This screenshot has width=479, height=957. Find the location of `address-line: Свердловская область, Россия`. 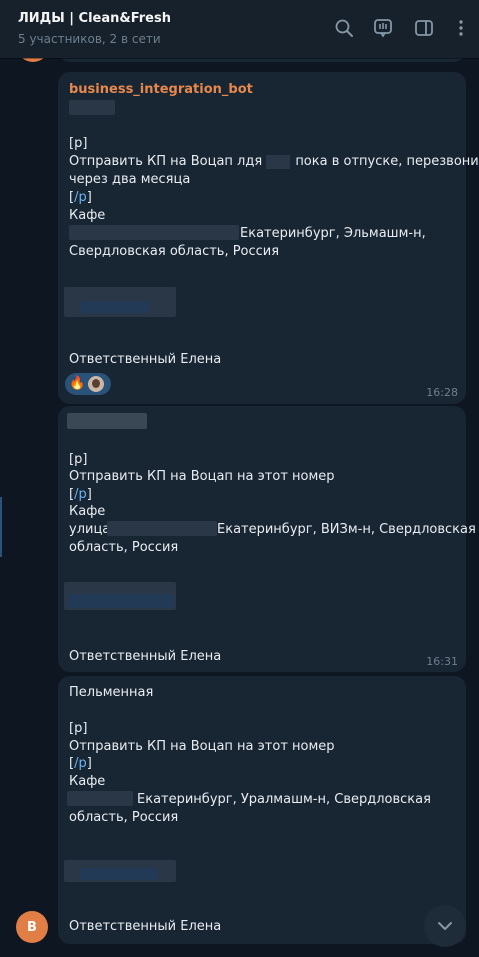

address-line: Свердловская область, Россия is located at coordinates (174, 251).